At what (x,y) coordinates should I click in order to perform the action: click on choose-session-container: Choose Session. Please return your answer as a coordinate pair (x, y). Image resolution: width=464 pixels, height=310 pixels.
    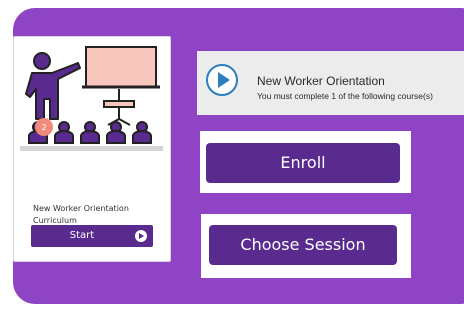
    Looking at the image, I should click on (306, 246).